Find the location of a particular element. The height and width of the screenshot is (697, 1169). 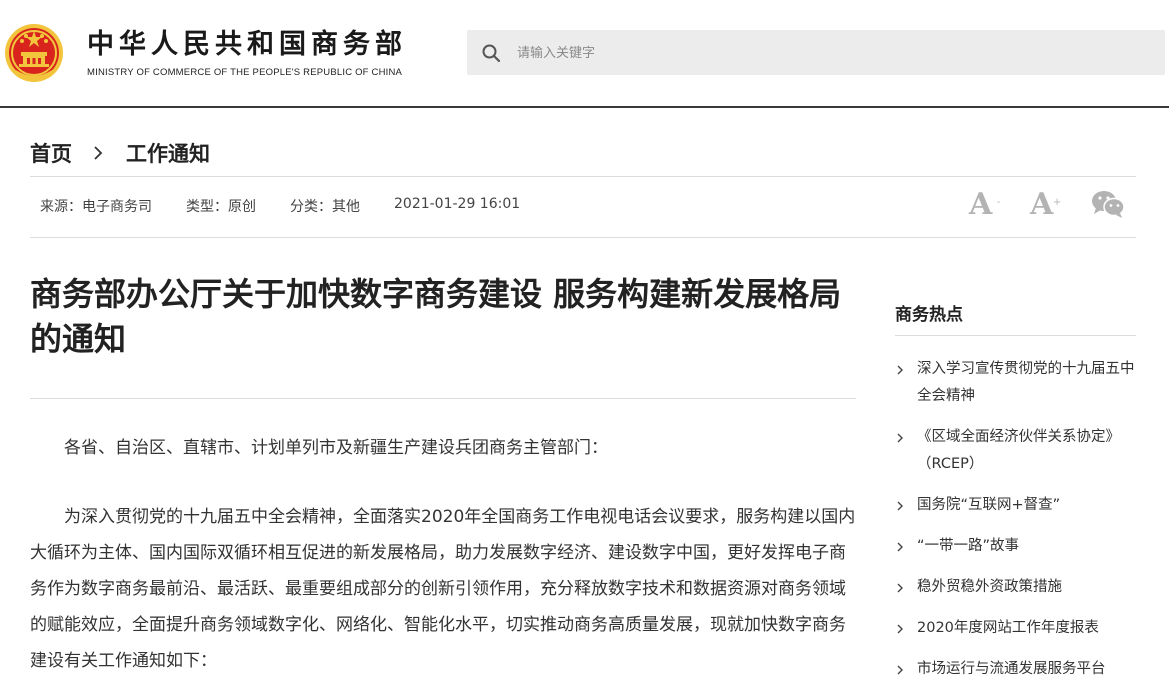

hot-topic-item: 国务院“互联网+督查” is located at coordinates (1015, 505).